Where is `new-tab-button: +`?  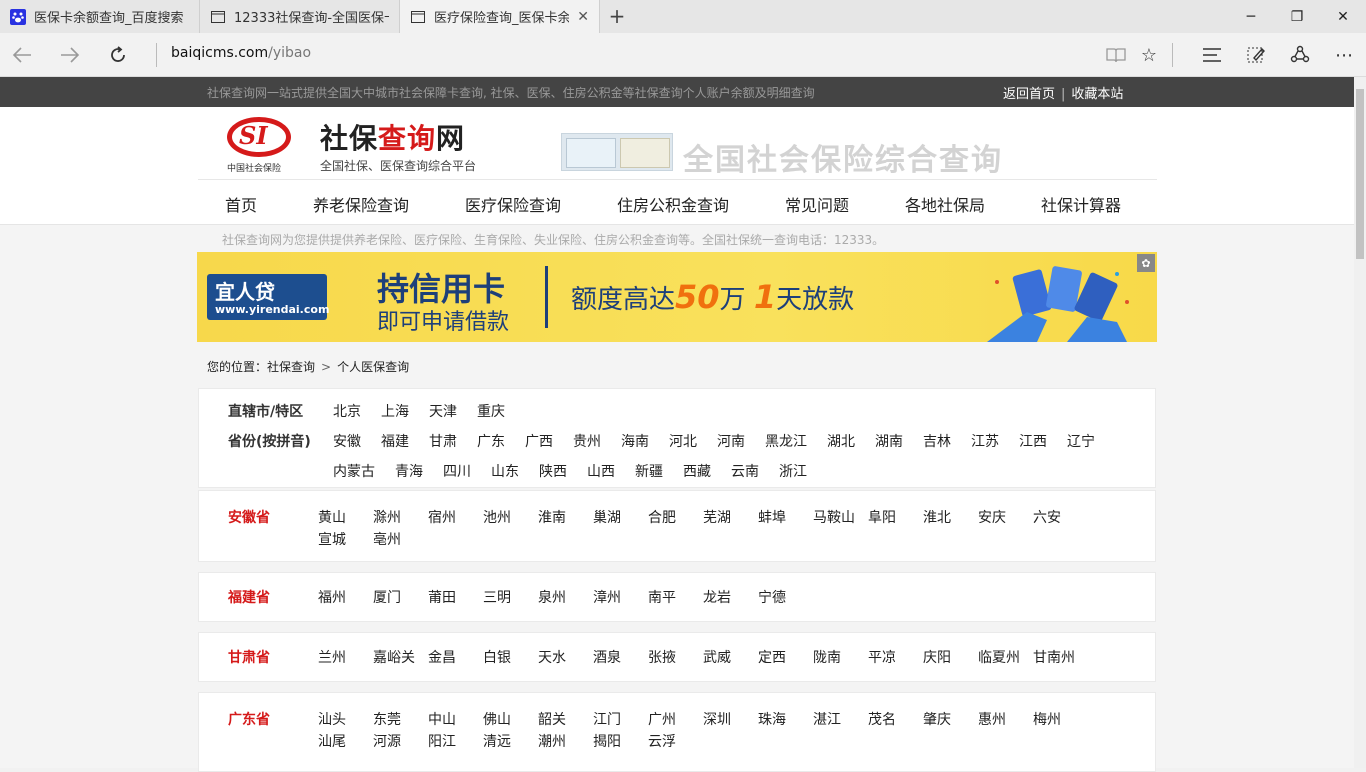 new-tab-button: + is located at coordinates (617, 16).